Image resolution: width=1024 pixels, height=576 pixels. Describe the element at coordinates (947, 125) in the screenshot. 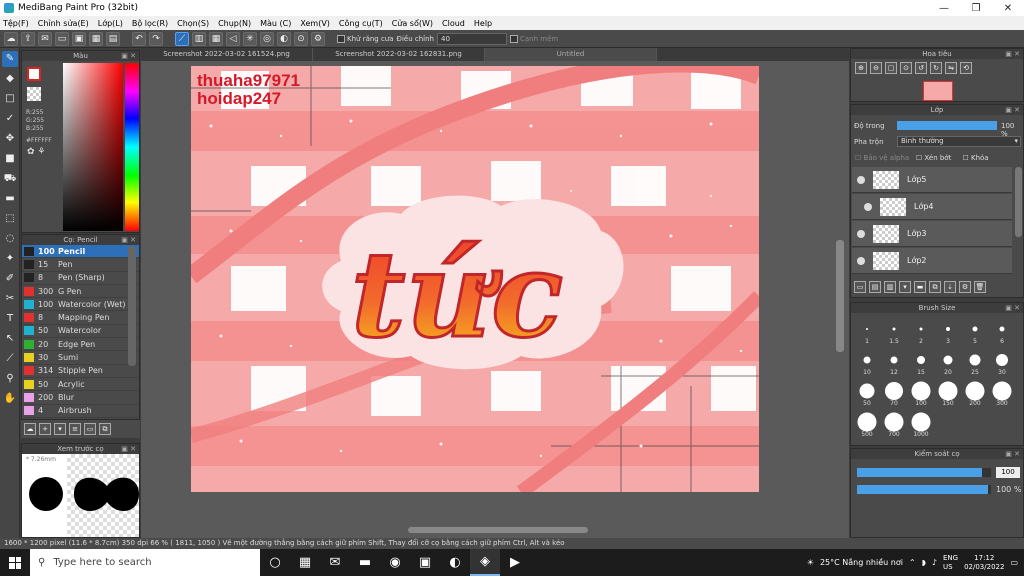

I see `layer-opacity-slider` at that location.